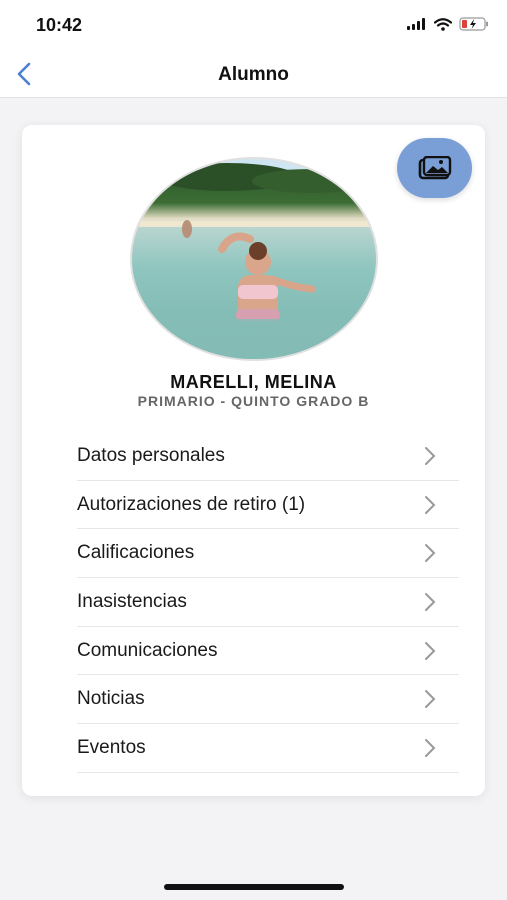 The height and width of the screenshot is (900, 507). What do you see at coordinates (443, 24) in the screenshot?
I see `wifi-icon` at bounding box center [443, 24].